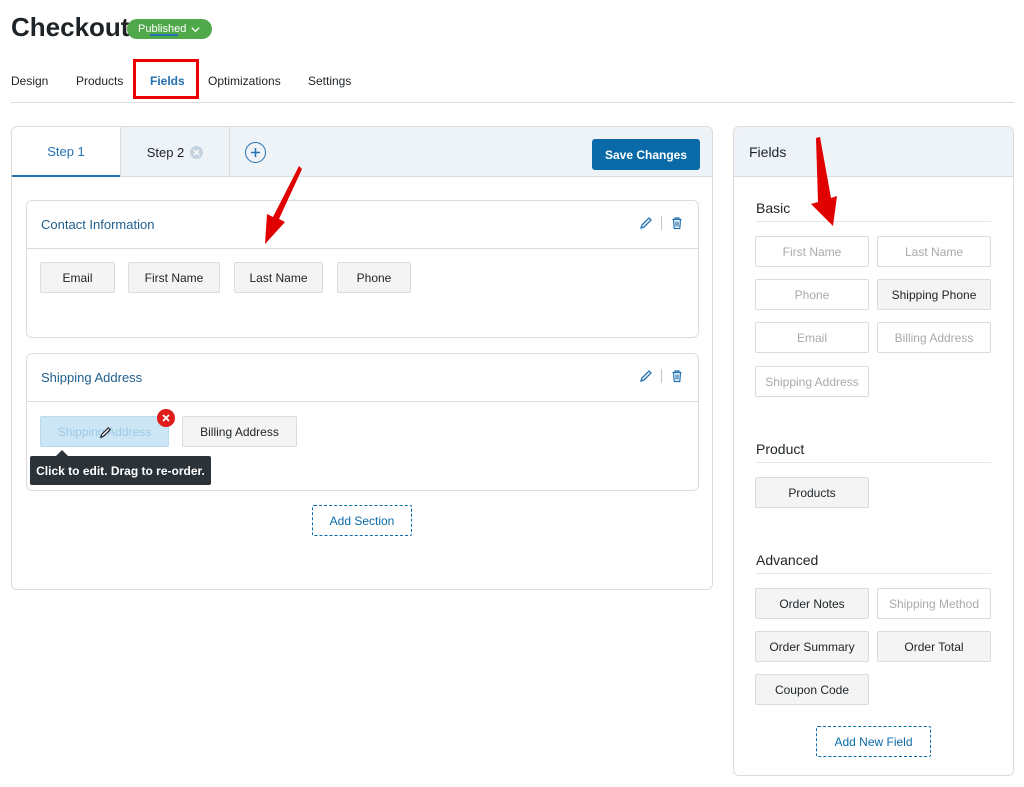 Image resolution: width=1024 pixels, height=787 pixels. I want to click on tab-design: Design, so click(29, 81).